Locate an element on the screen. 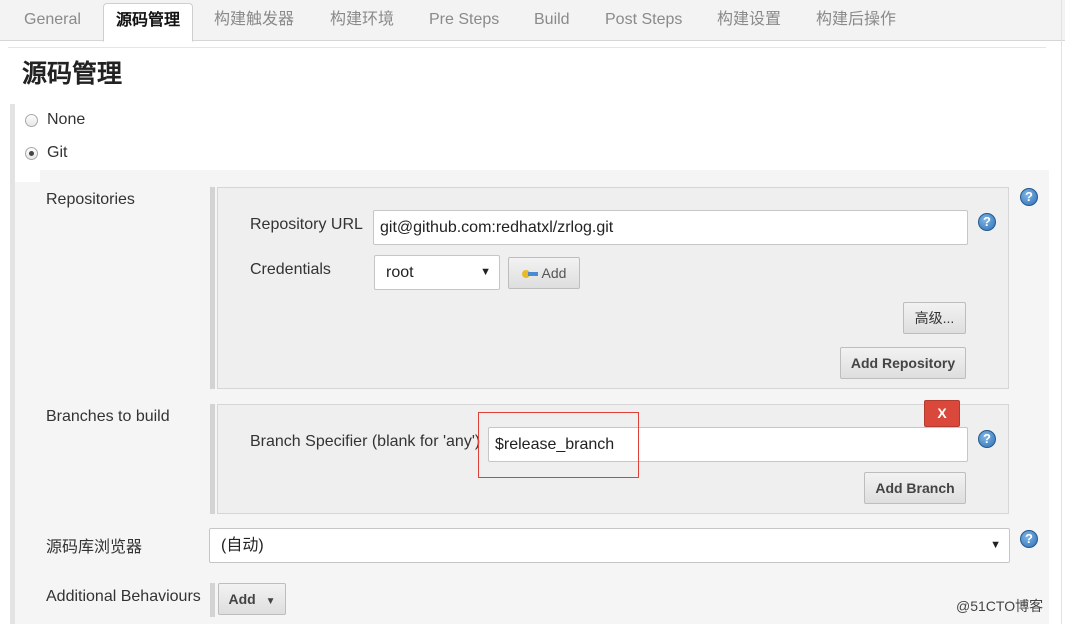 This screenshot has width=1065, height=624. additional-behaviours-label: Additional Behaviours is located at coordinates (123, 596).